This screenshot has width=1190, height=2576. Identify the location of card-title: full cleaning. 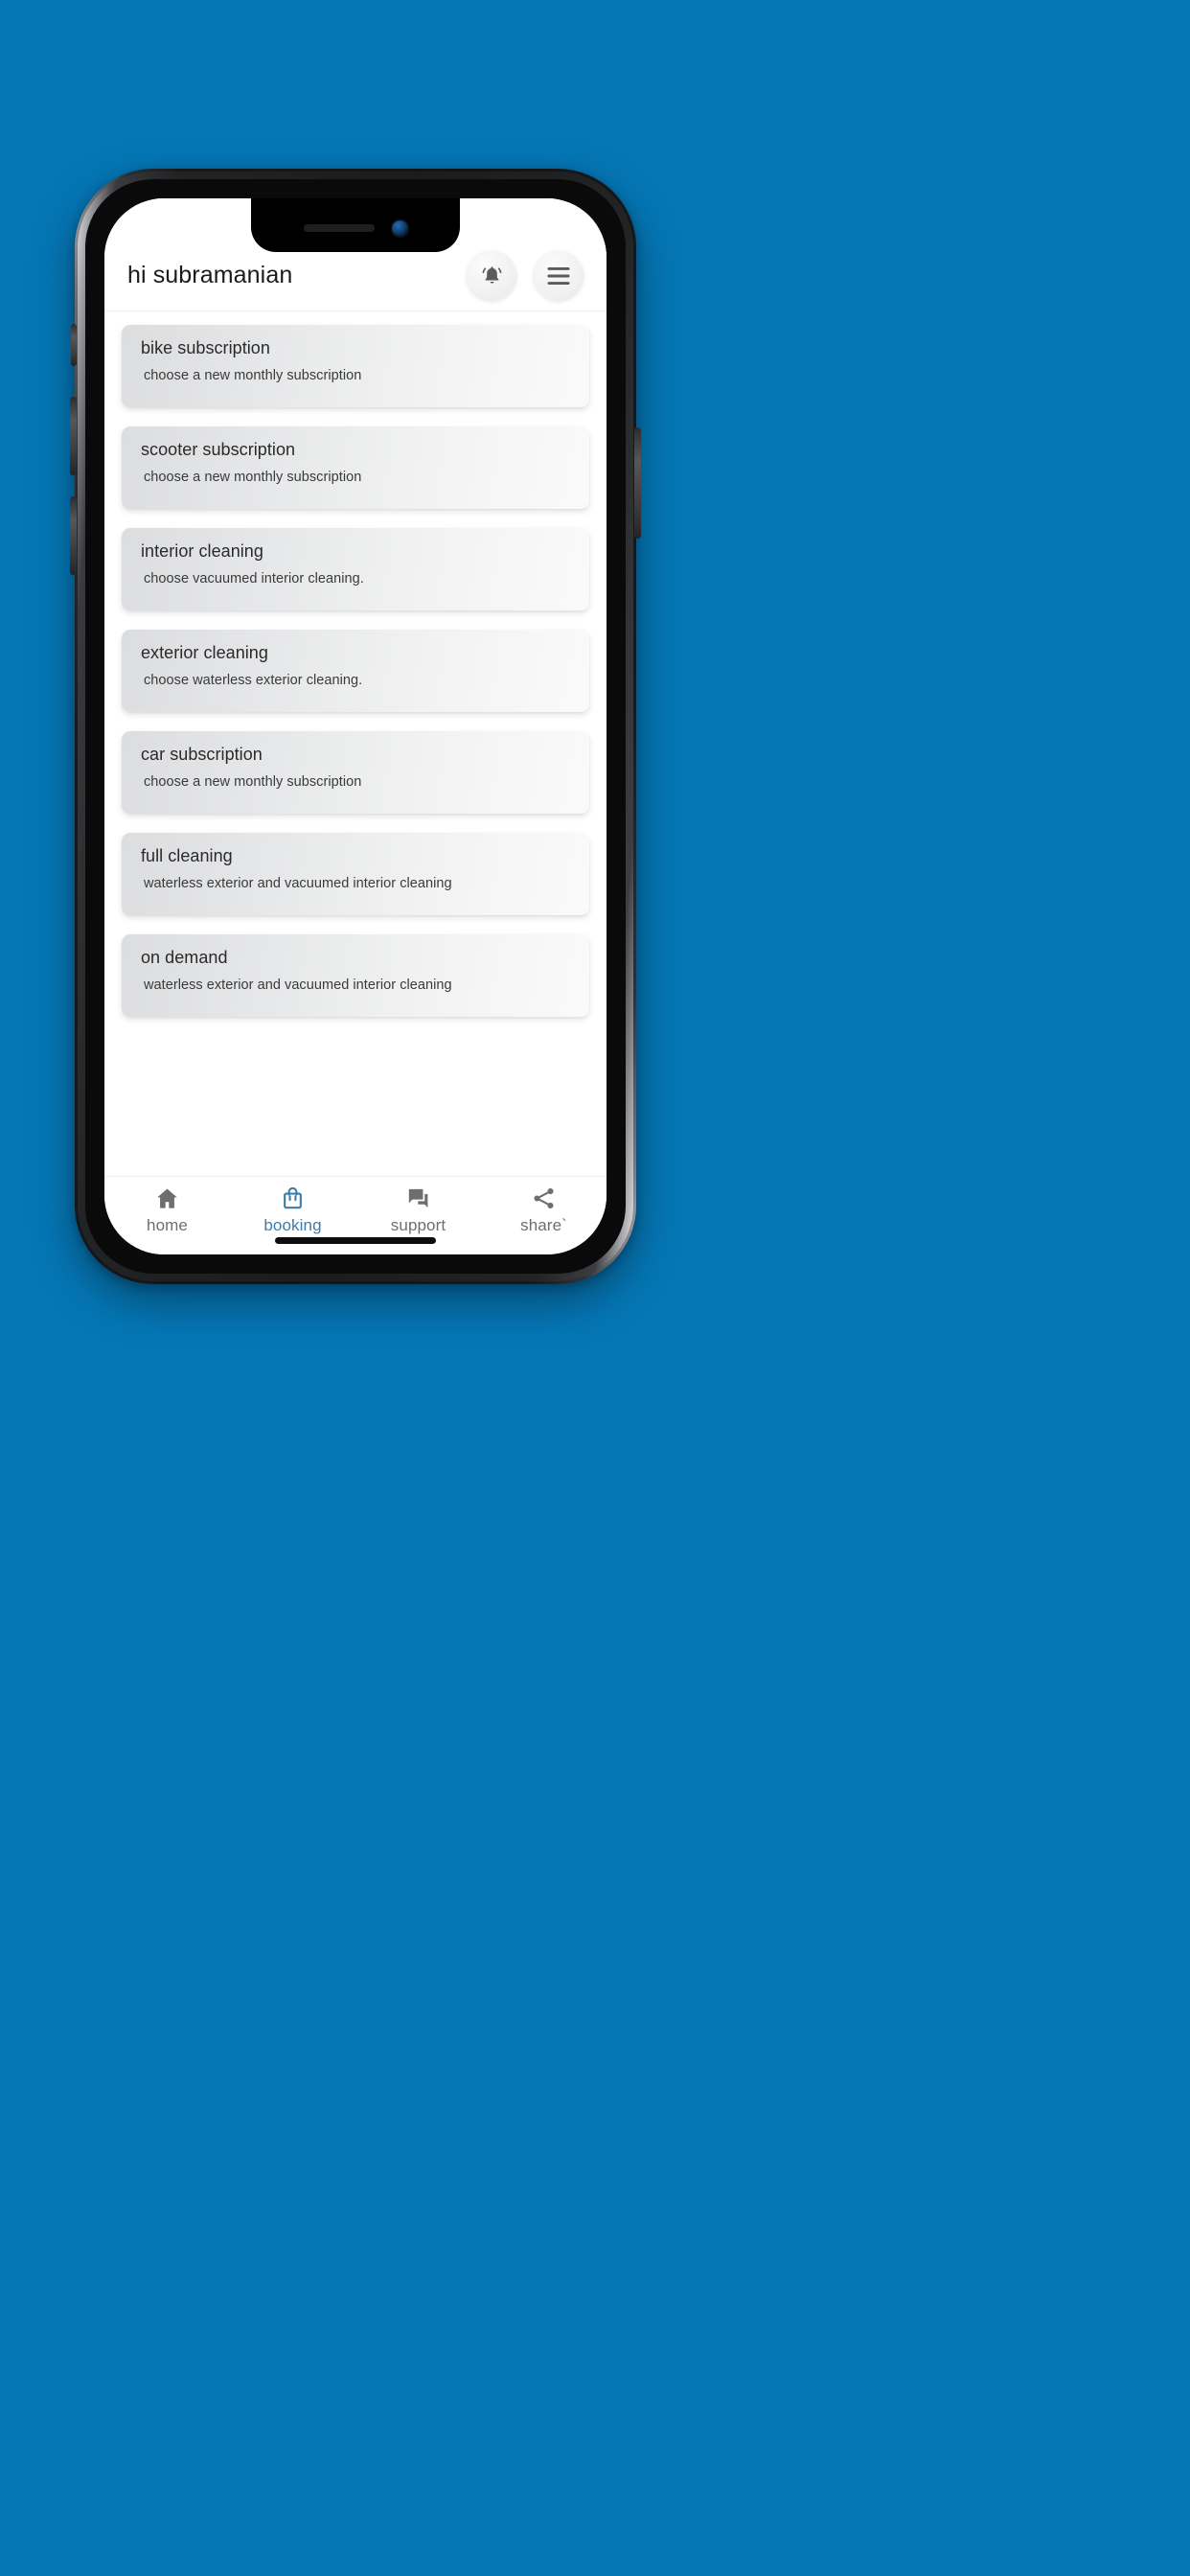
(187, 855).